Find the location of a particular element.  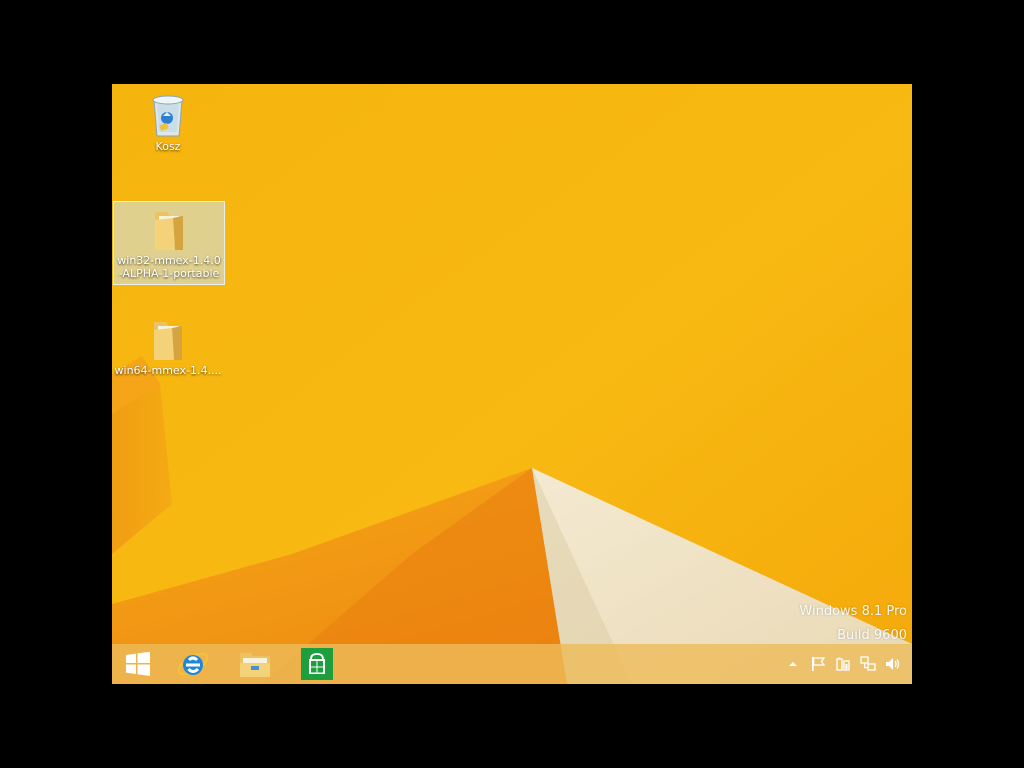

taskbar is located at coordinates (512, 664).